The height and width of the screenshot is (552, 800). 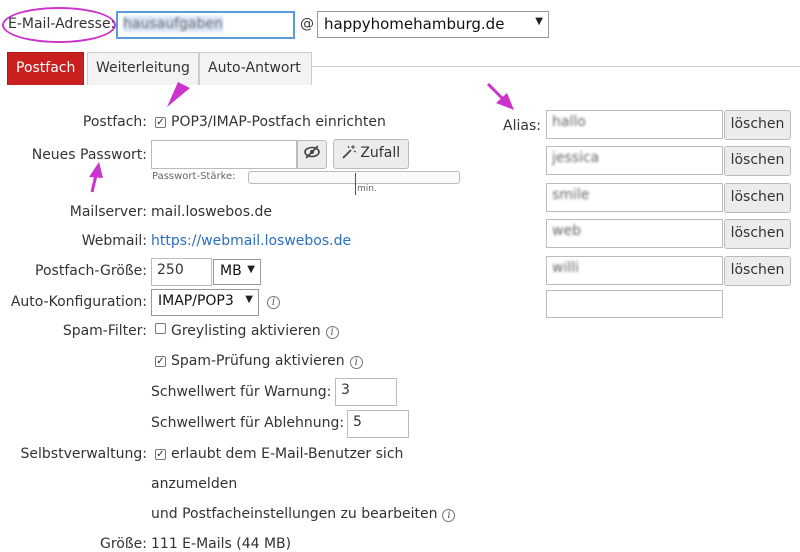 What do you see at coordinates (96, 170) in the screenshot?
I see `annotation-arrowhead-password` at bounding box center [96, 170].